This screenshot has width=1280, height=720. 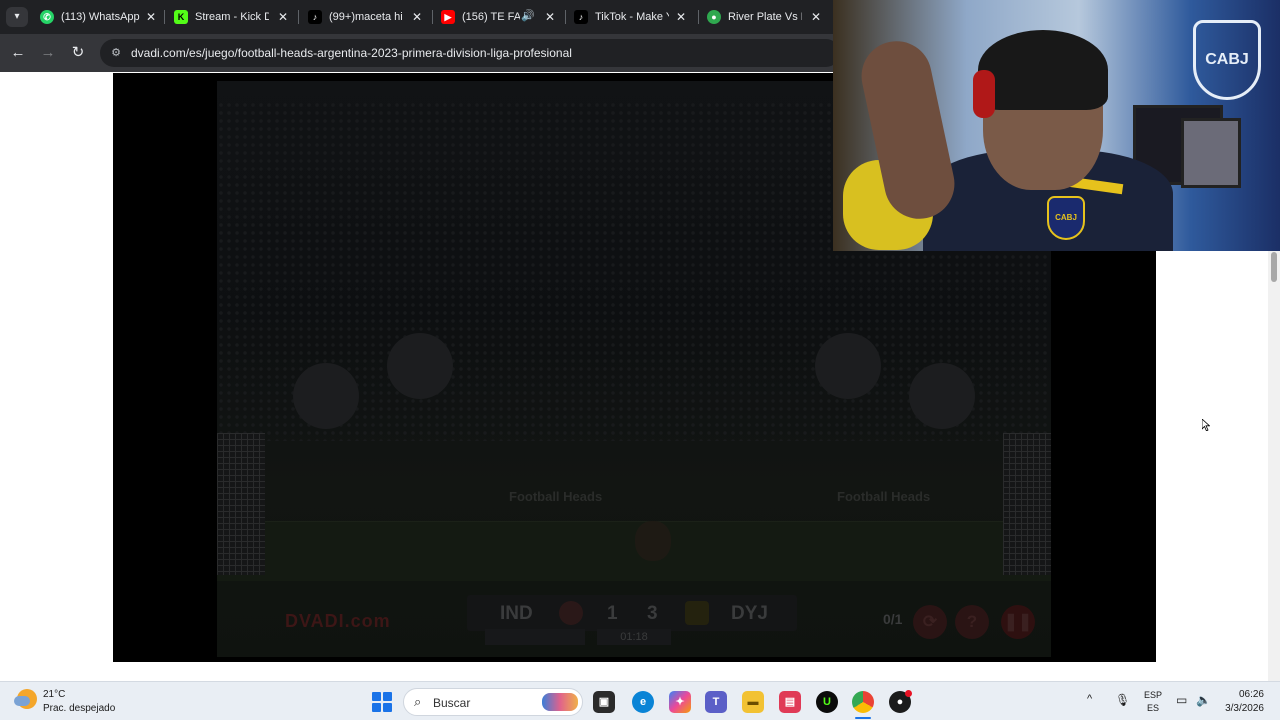 I want to click on scrollbar-thumb, so click(x=1274, y=267).